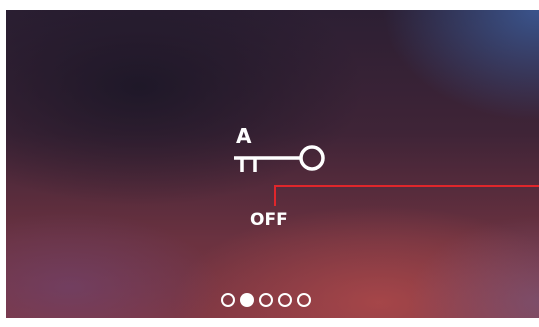  Describe the element at coordinates (269, 220) in the screenshot. I see `lock-status-text: OFF` at that location.